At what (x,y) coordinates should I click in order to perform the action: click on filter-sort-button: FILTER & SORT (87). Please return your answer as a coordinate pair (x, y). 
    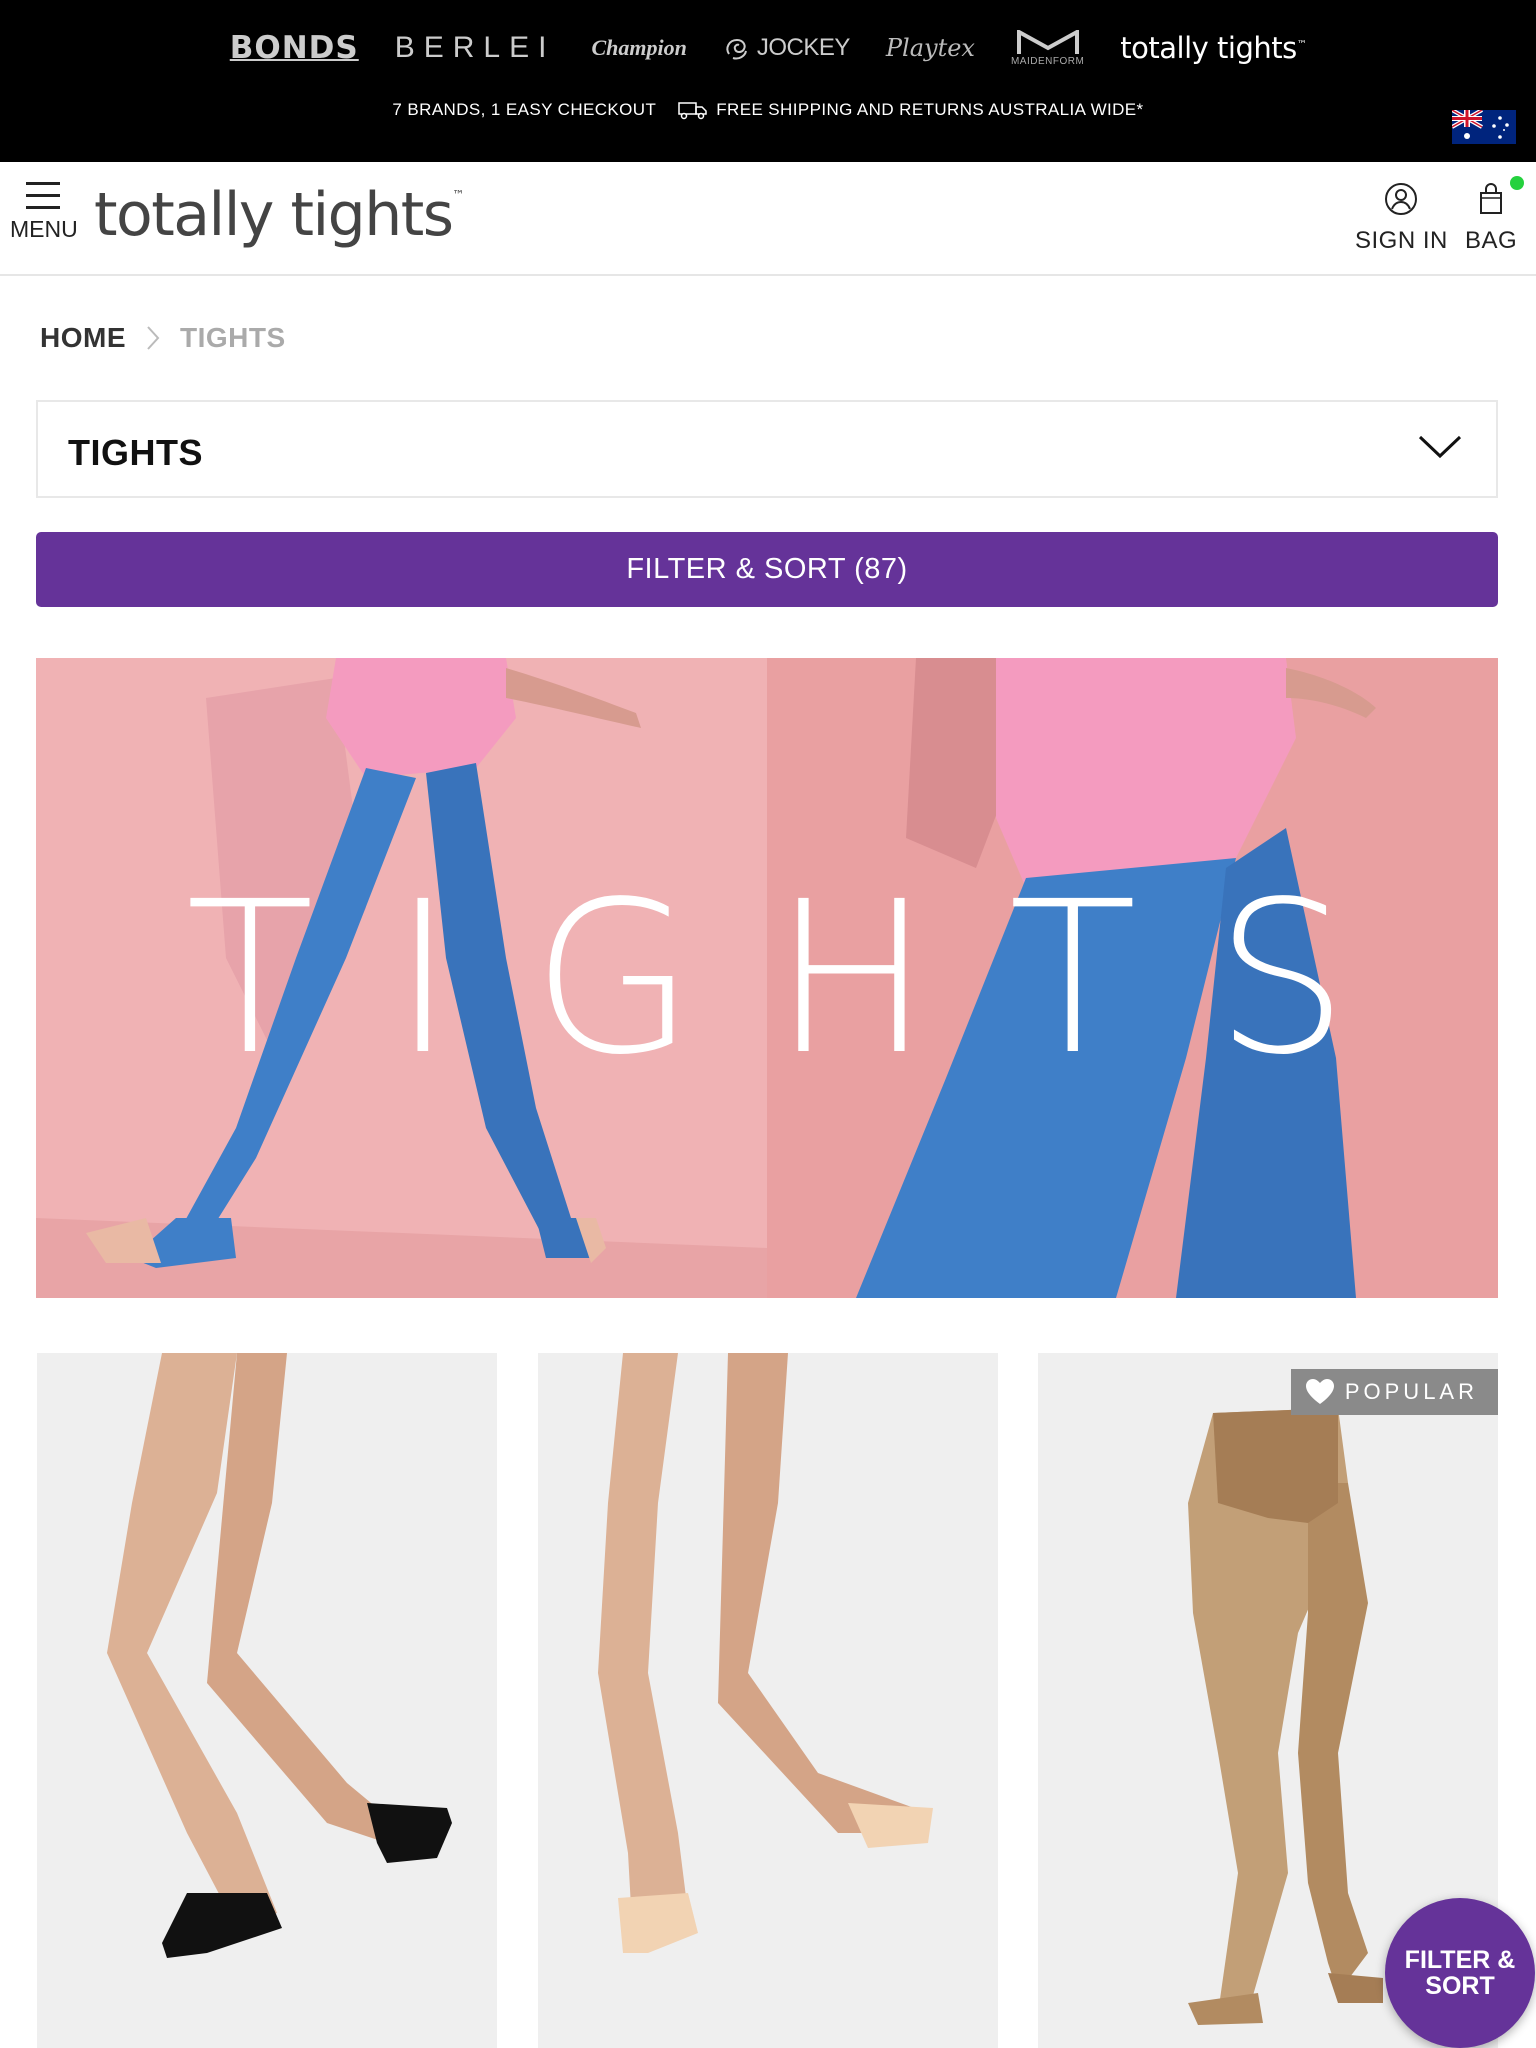
    Looking at the image, I should click on (767, 569).